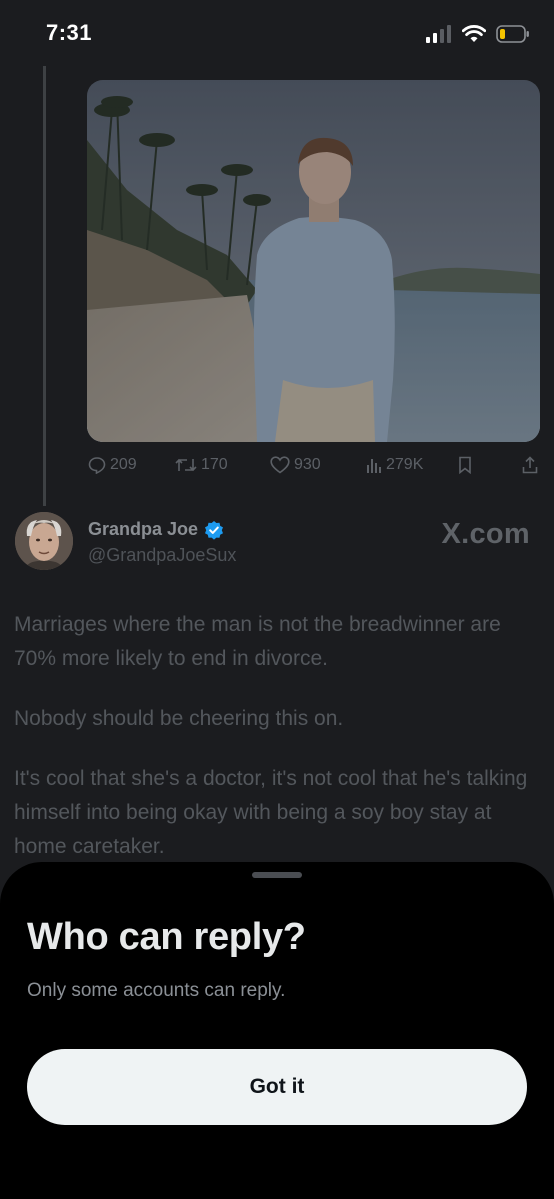 The image size is (554, 1199). Describe the element at coordinates (97, 465) in the screenshot. I see `reply-icon` at that location.